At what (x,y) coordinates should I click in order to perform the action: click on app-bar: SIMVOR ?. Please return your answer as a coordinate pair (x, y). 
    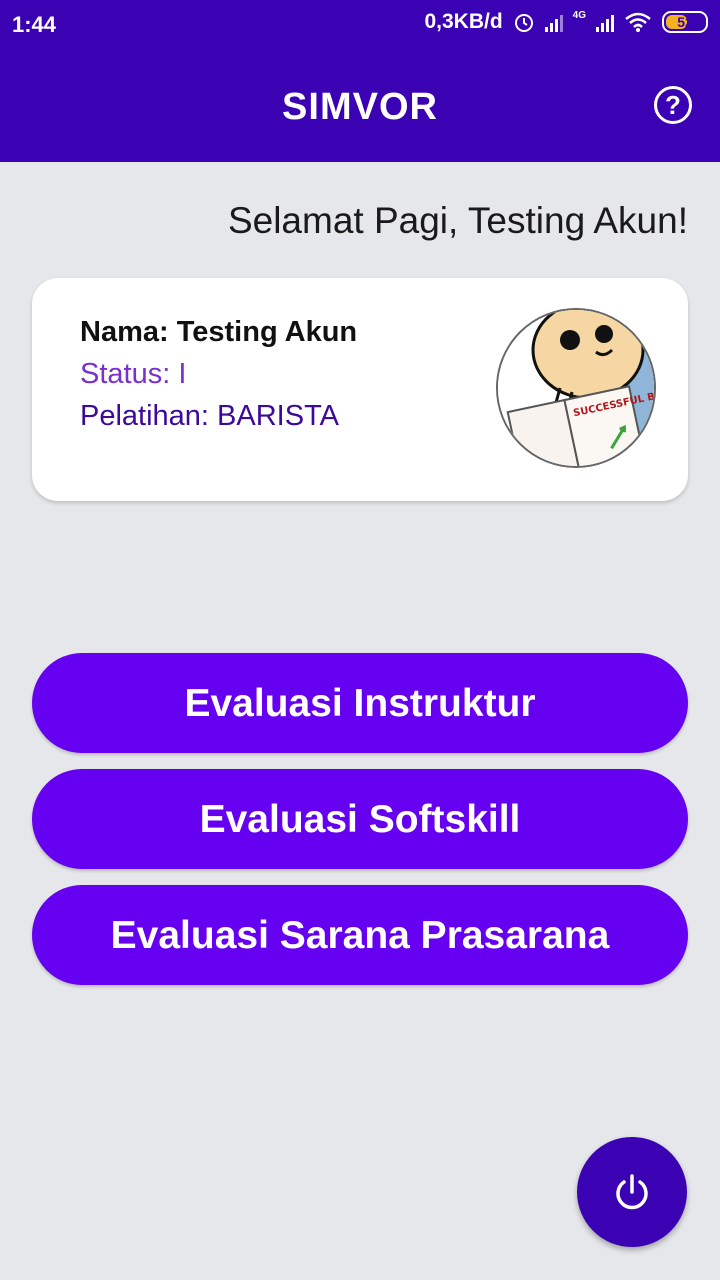
    Looking at the image, I should click on (360, 107).